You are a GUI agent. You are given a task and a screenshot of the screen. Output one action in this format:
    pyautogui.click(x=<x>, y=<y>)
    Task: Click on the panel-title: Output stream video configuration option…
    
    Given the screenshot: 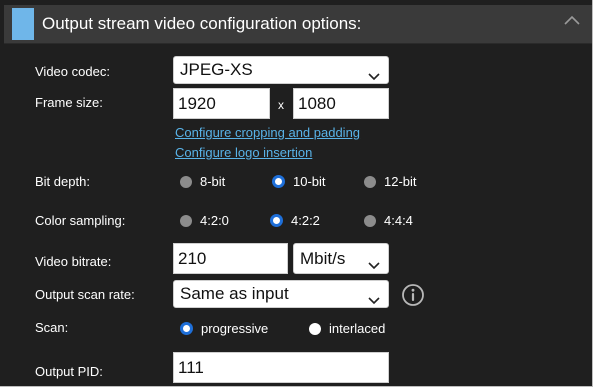 What is the action you would take?
    pyautogui.click(x=202, y=23)
    